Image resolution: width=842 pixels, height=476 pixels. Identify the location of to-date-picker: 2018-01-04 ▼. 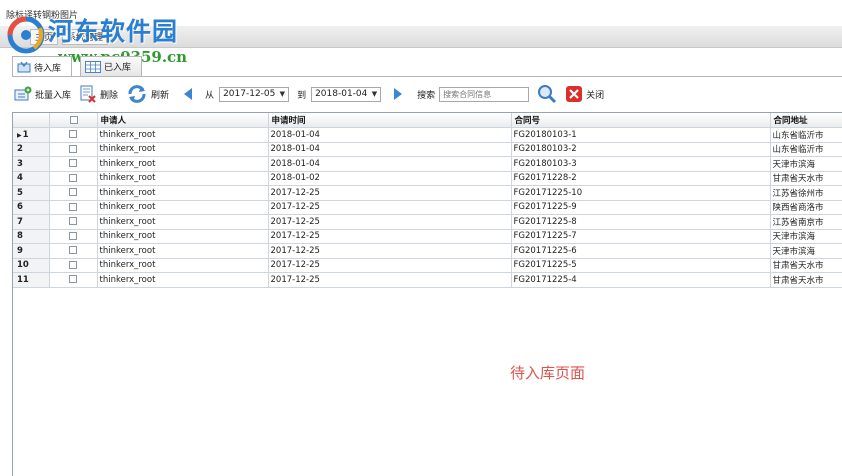
(346, 94).